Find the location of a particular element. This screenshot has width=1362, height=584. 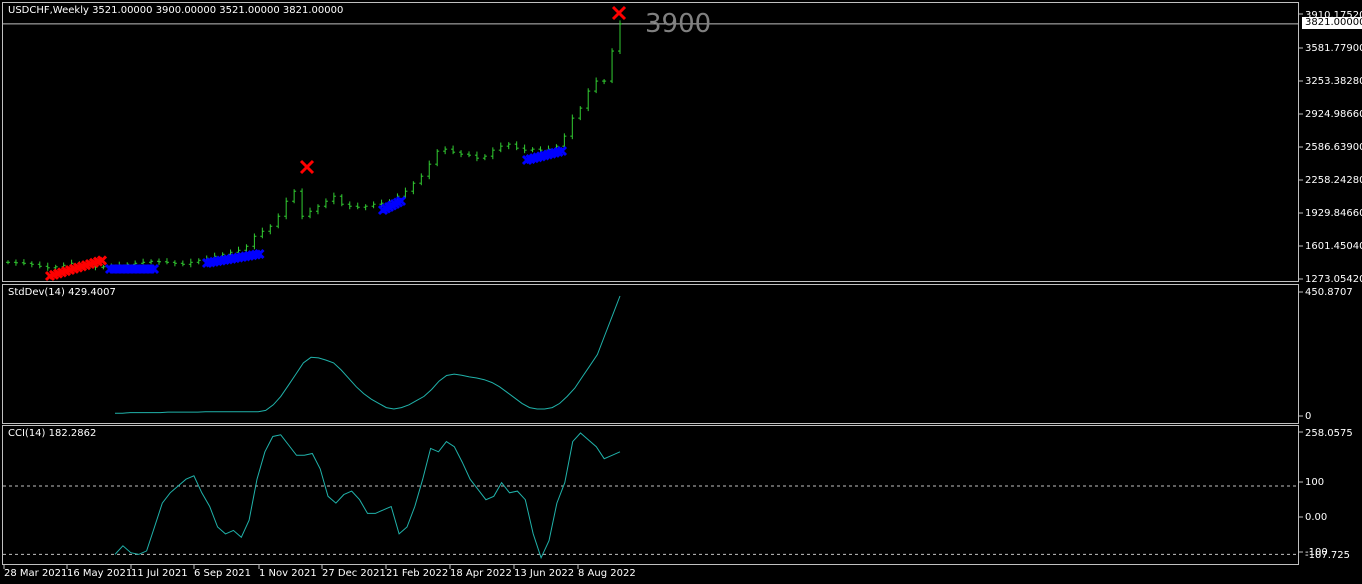

cci-line is located at coordinates (367, 496).